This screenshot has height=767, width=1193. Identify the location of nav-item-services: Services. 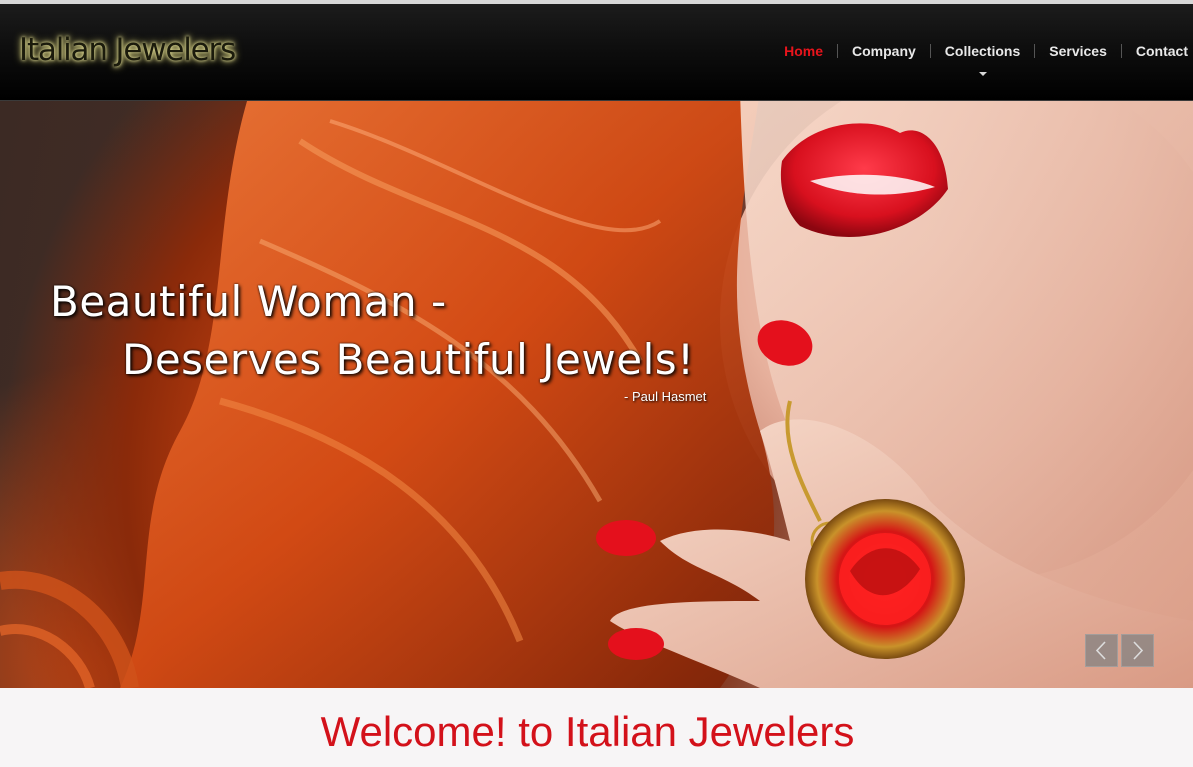
(1078, 51).